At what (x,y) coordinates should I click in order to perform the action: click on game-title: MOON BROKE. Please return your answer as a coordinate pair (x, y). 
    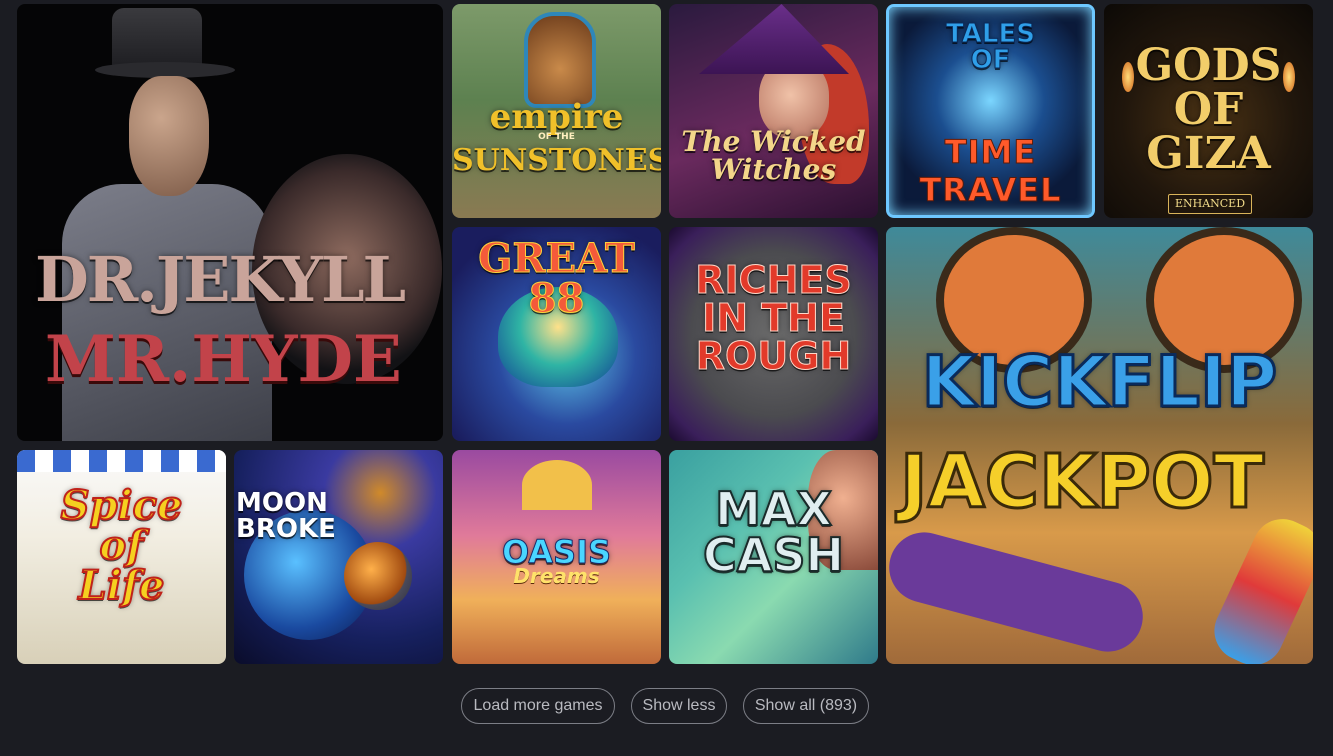
    Looking at the image, I should click on (286, 516).